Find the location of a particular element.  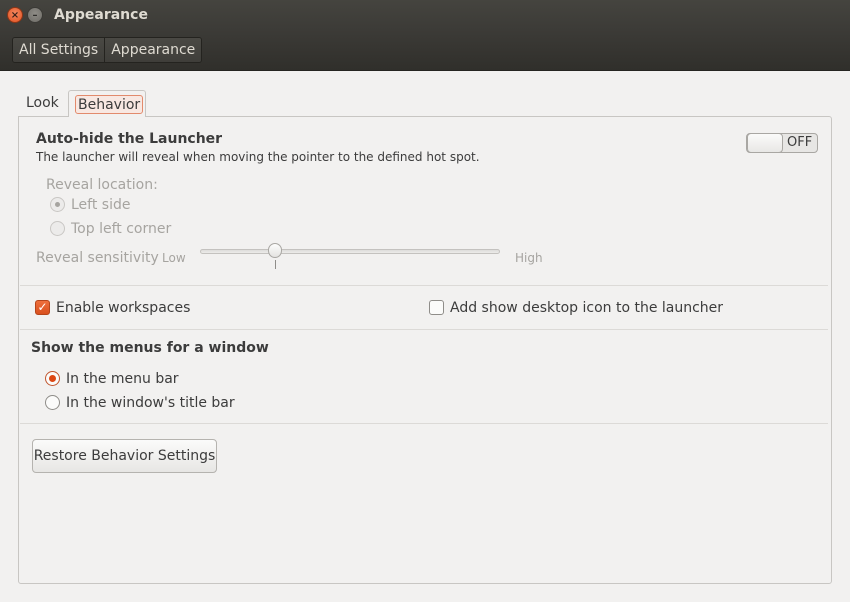

reveal-top-left-radio is located at coordinates (57, 228).